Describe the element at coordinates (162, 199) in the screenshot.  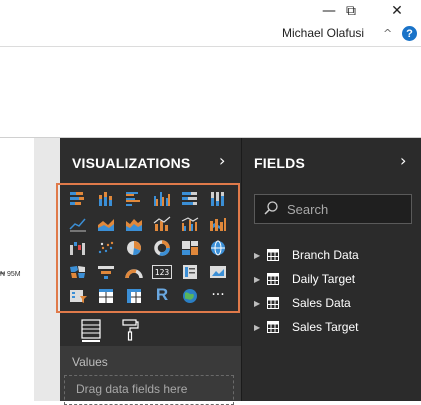
I see `clustered-column-chart-icon` at that location.